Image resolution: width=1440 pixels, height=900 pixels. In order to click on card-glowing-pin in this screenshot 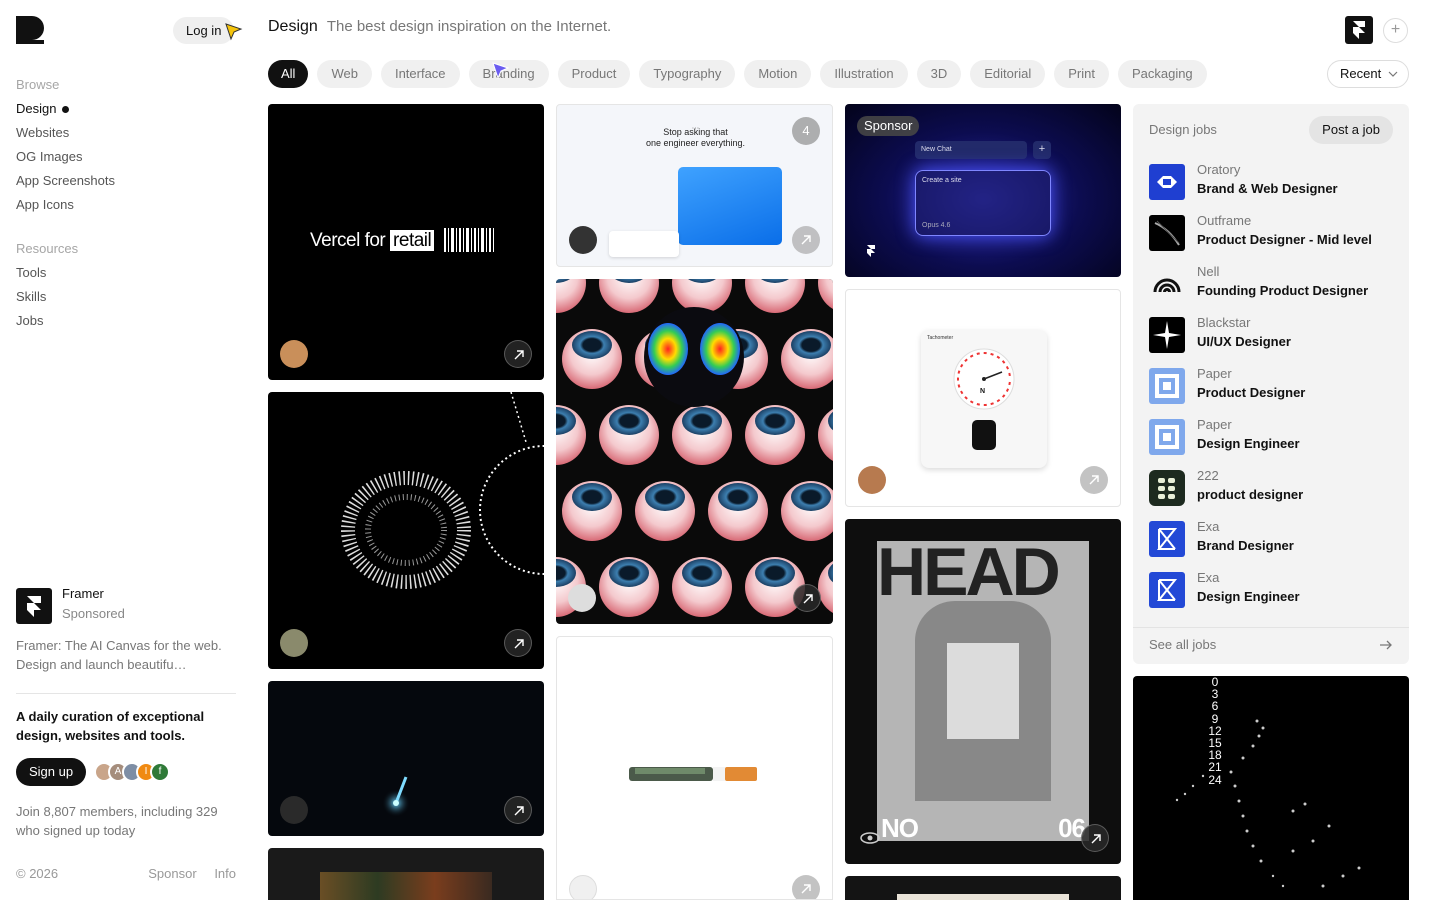, I will do `click(406, 758)`.